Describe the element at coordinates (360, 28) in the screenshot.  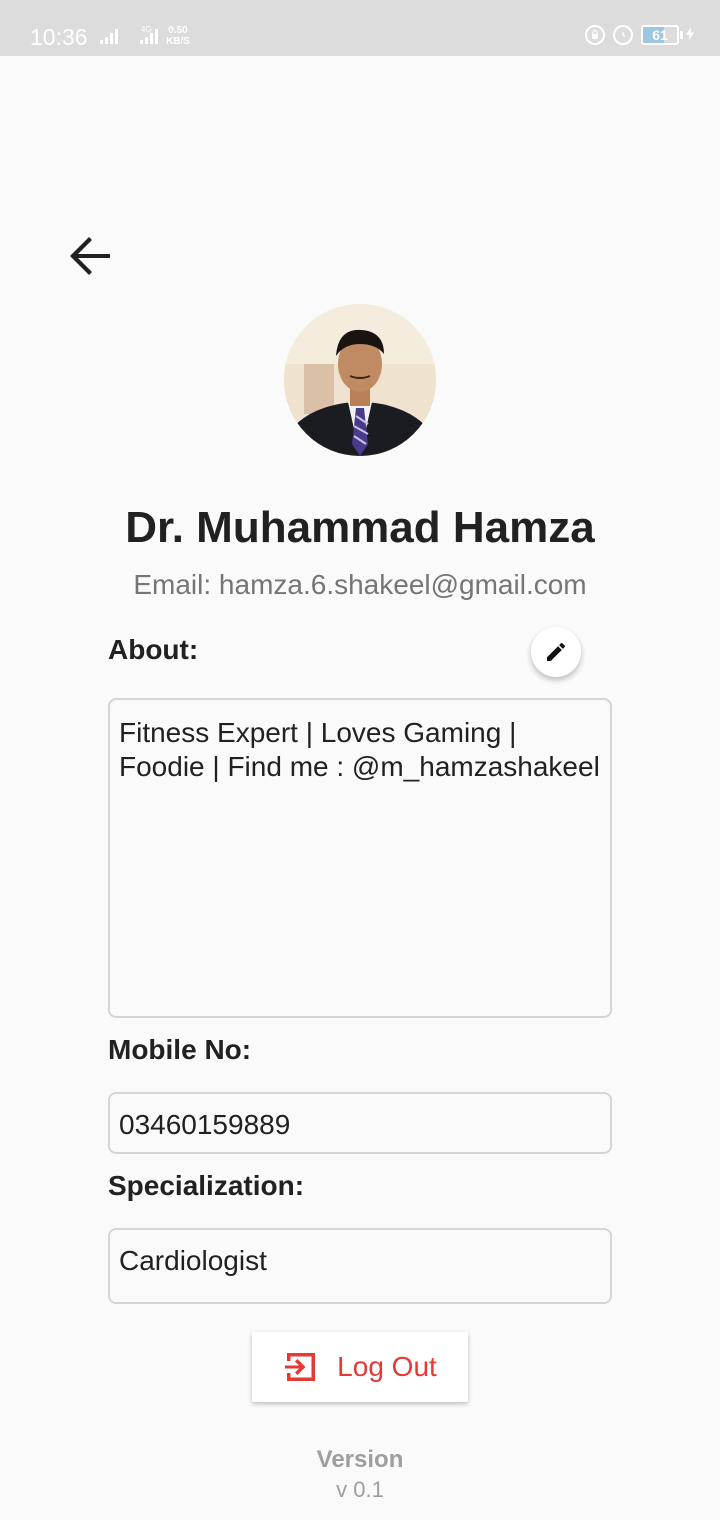
I see `status-bar: 10:36 4G 0.50 KB/S 61` at that location.